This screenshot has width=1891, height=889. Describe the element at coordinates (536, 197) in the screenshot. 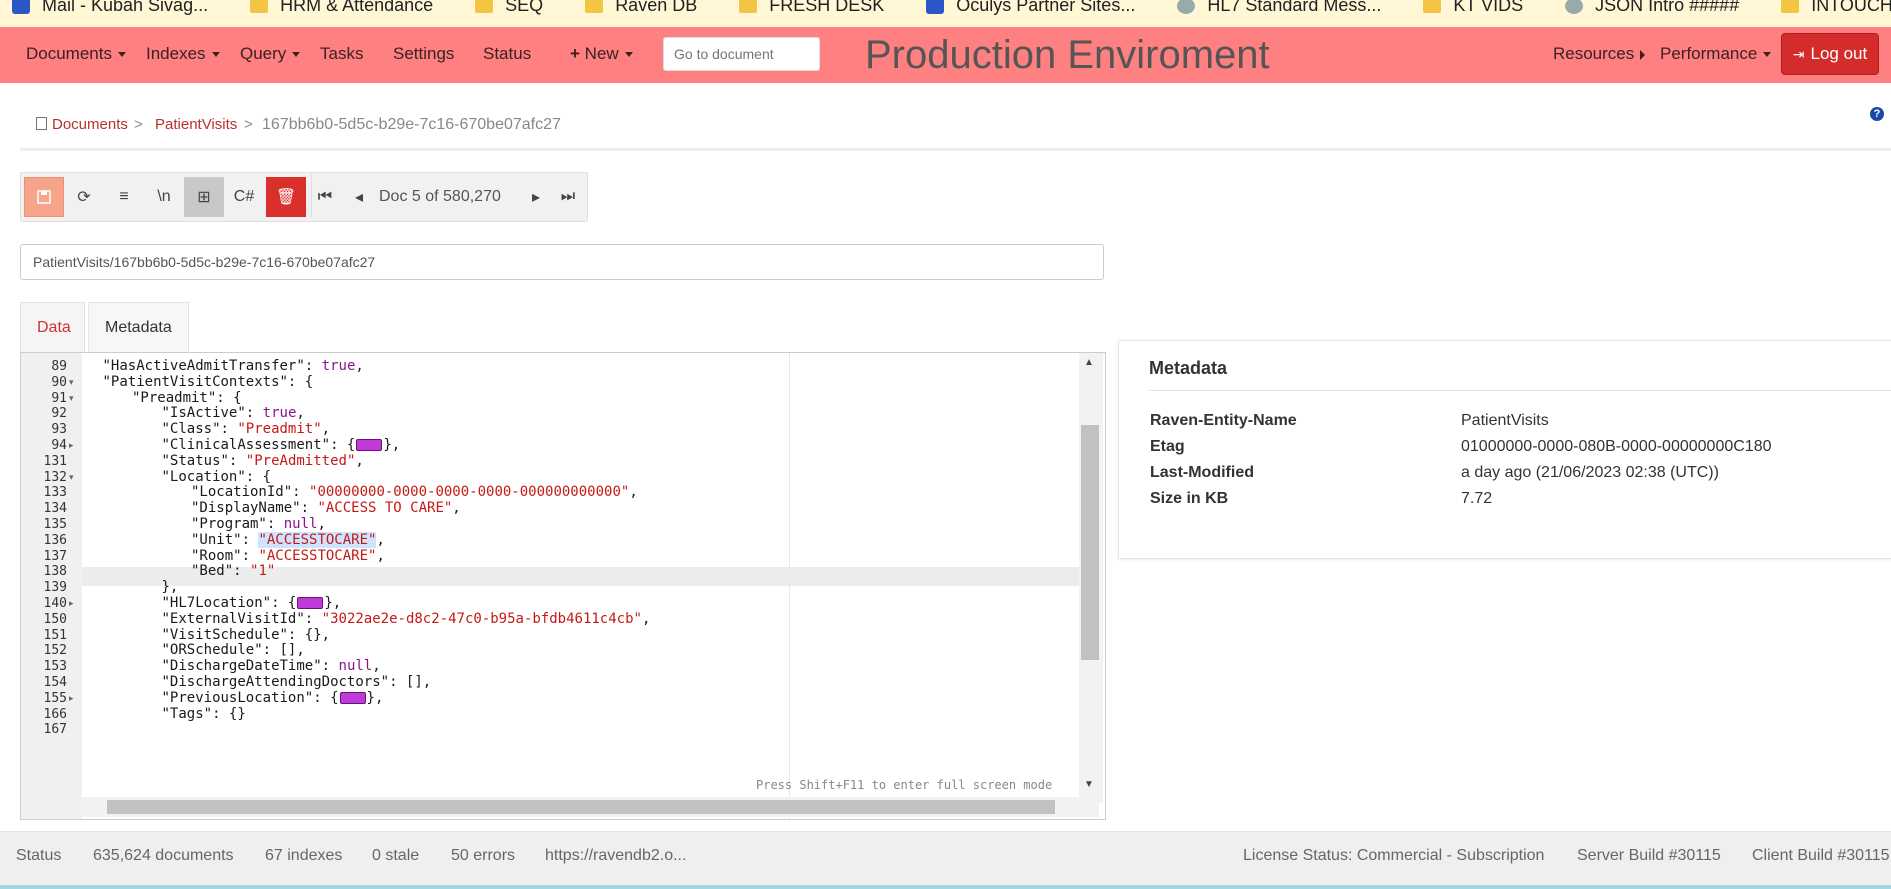

I see `next-document-button: ▸` at that location.